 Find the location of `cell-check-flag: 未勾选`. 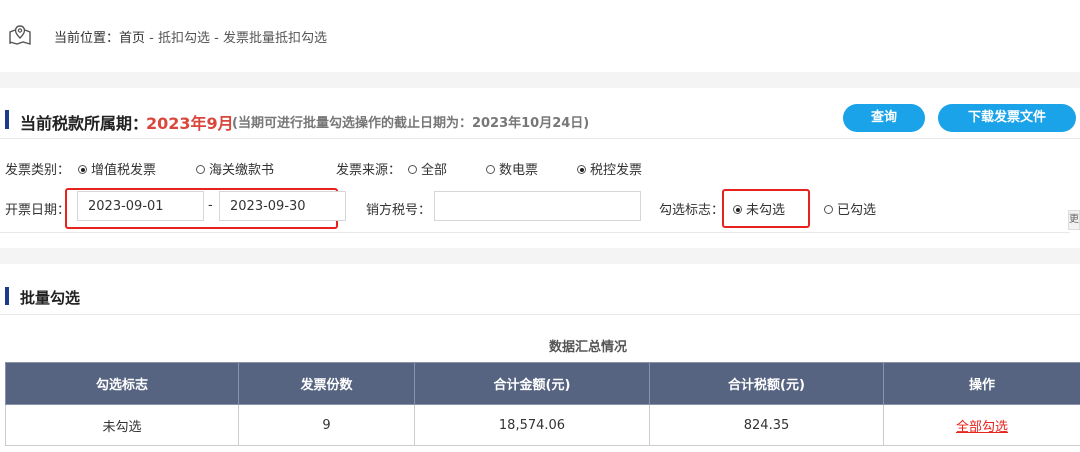

cell-check-flag: 未勾选 is located at coordinates (122, 425).